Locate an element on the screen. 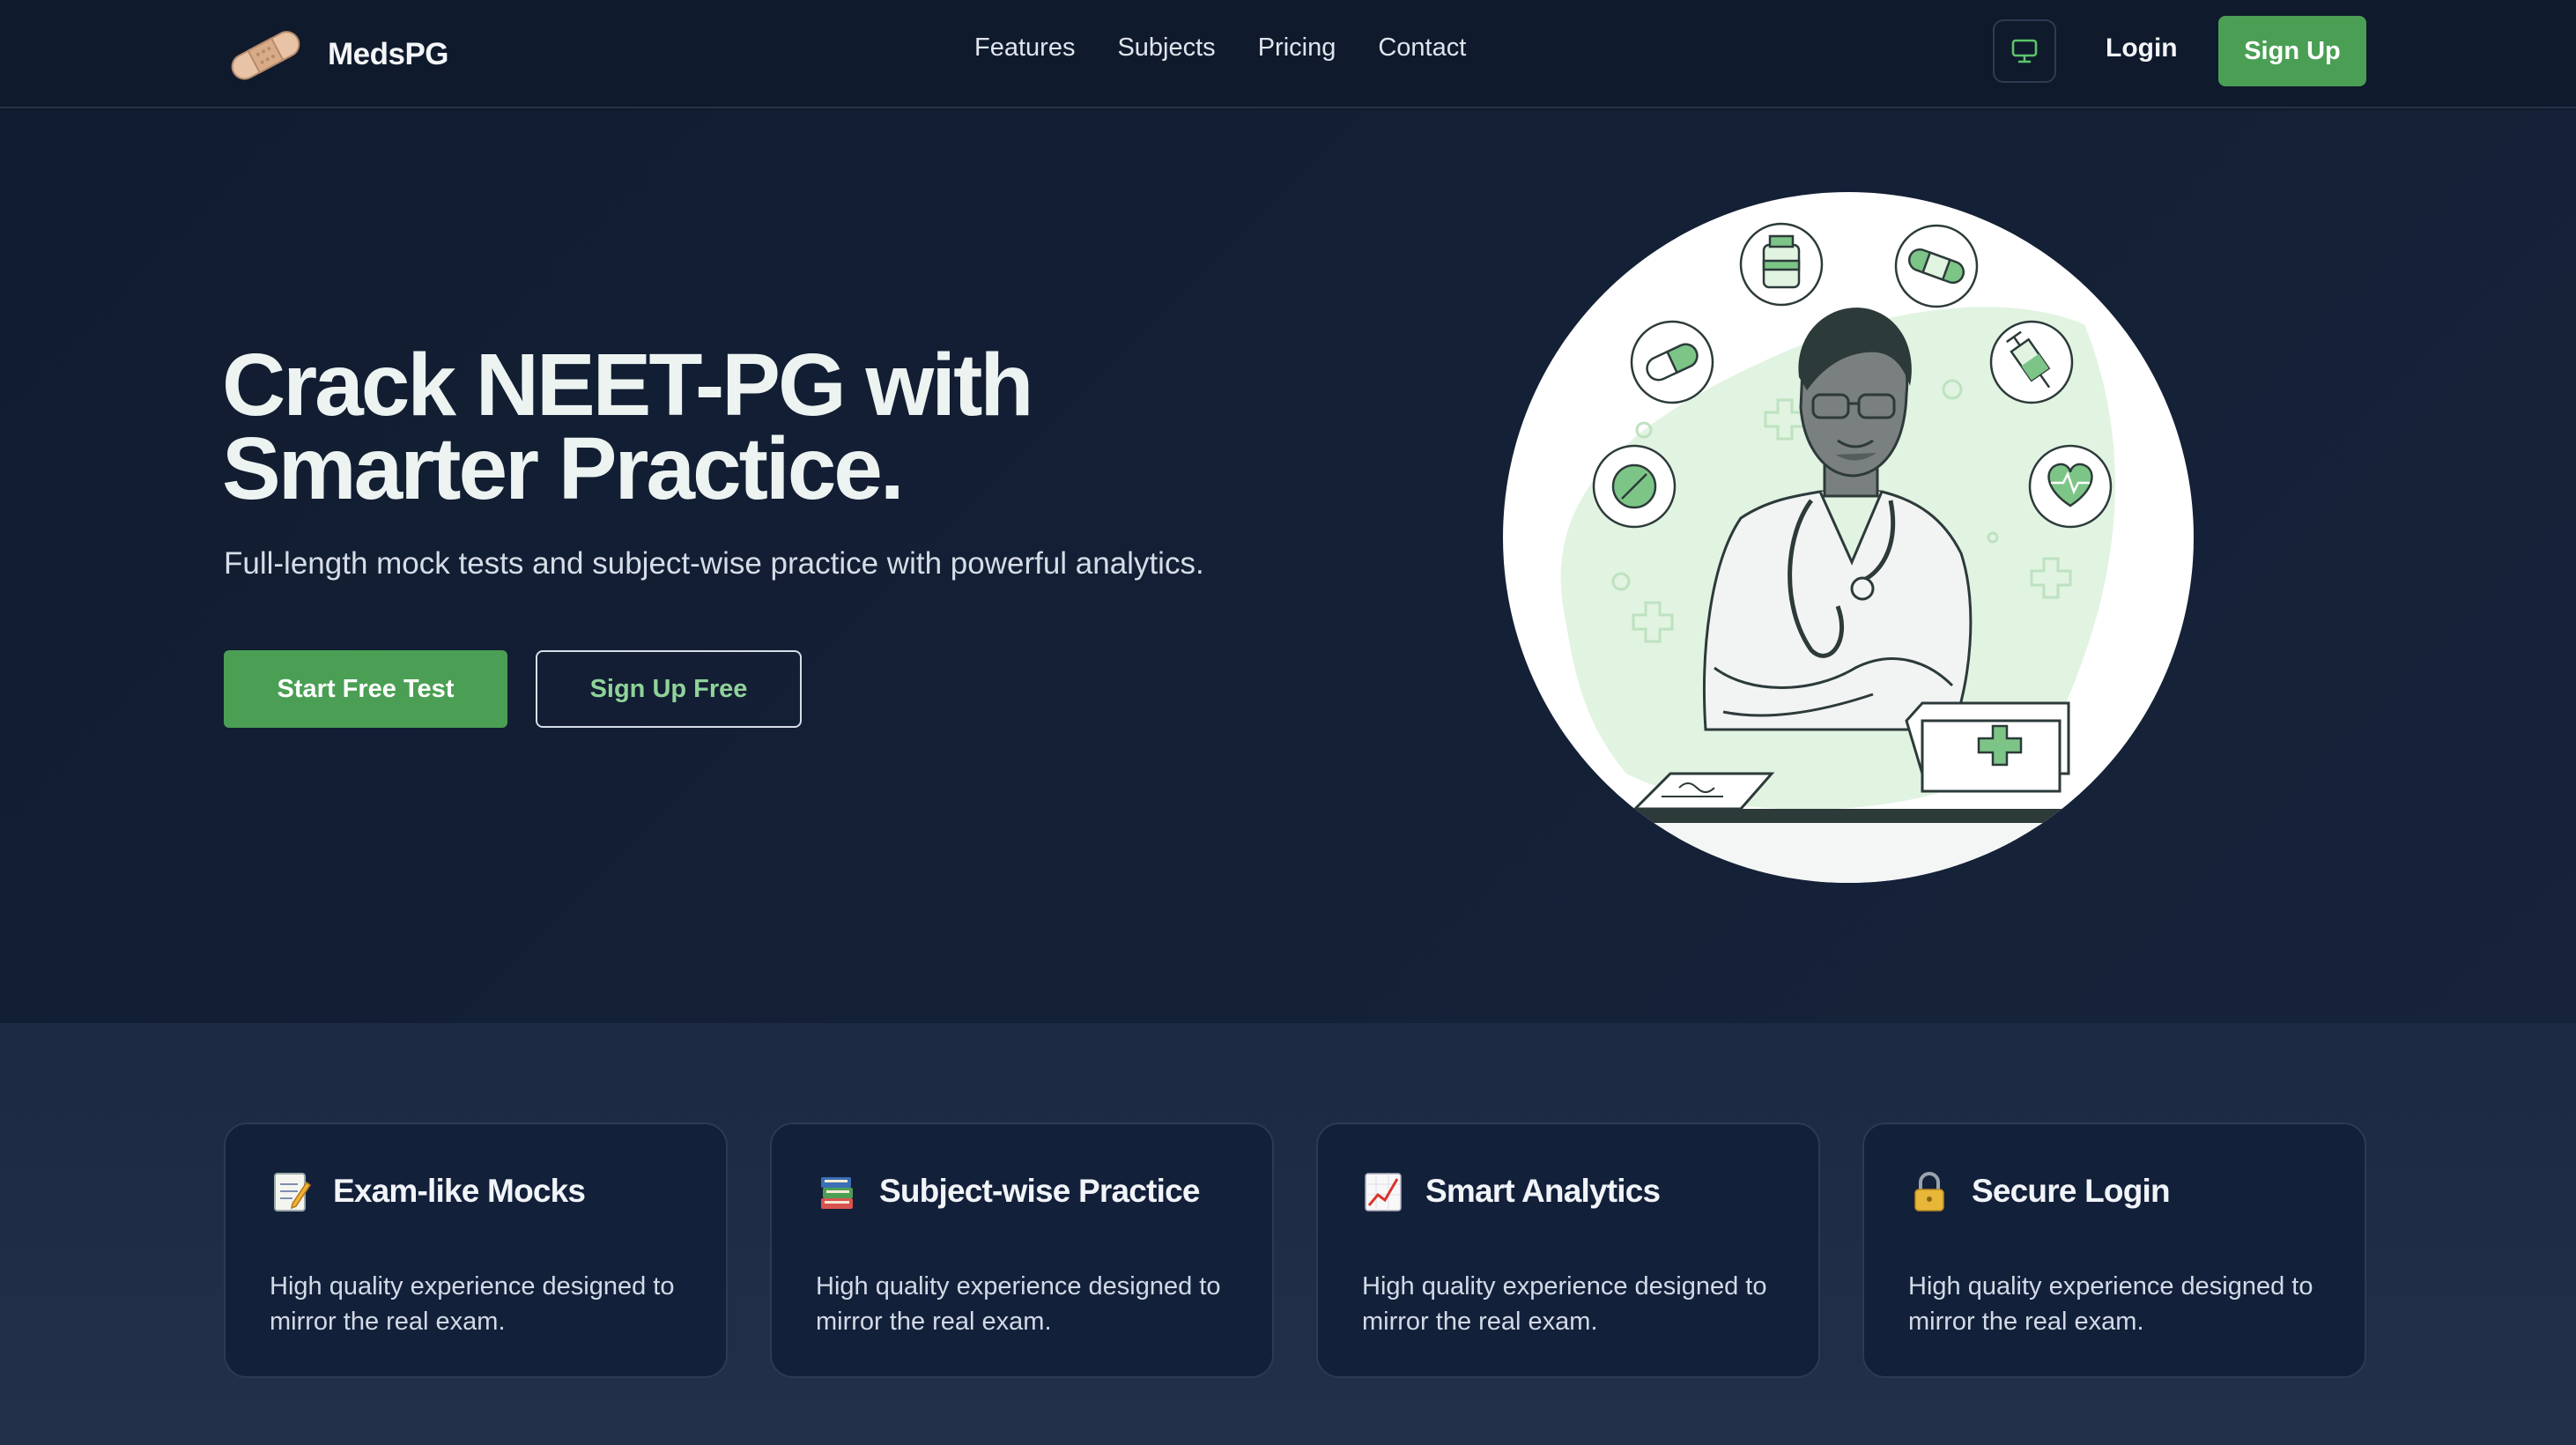 The height and width of the screenshot is (1445, 2576). doctor-illustration is located at coordinates (1848, 538).